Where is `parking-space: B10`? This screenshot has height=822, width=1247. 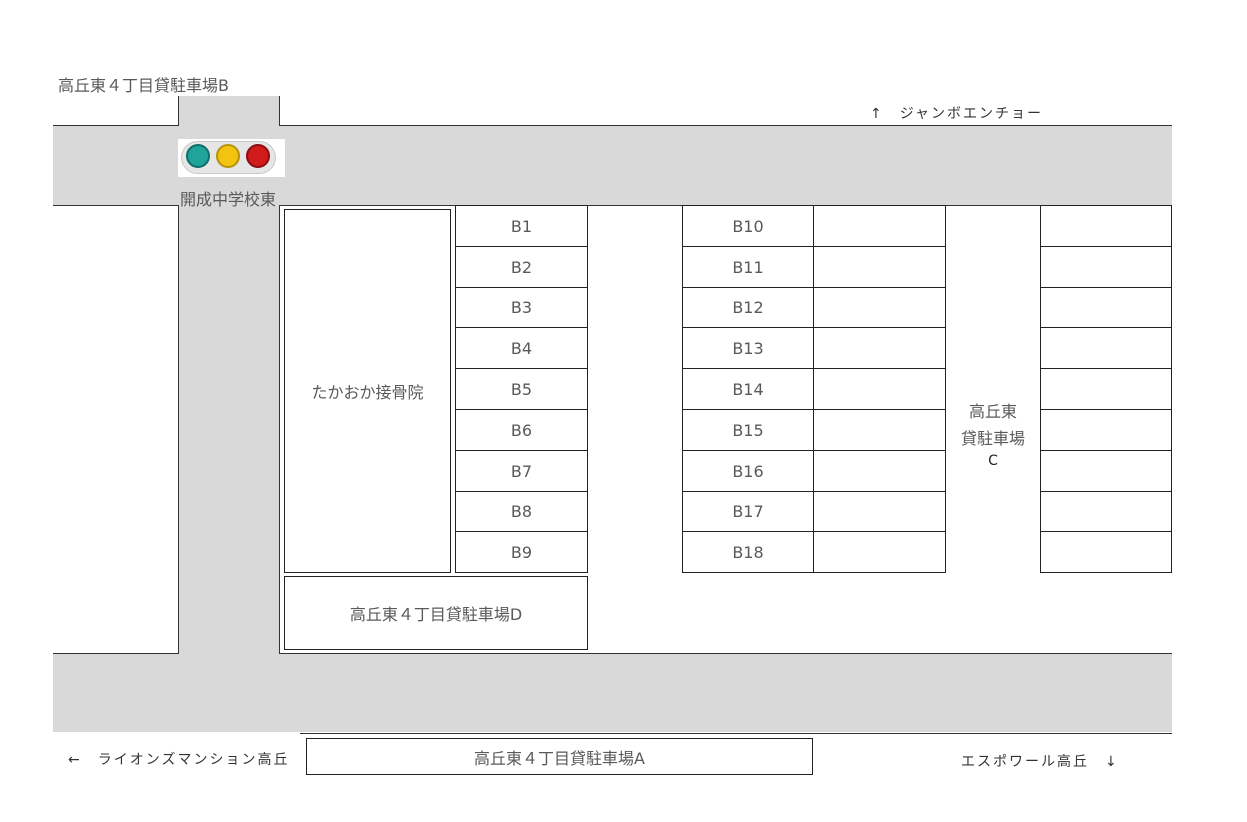
parking-space: B10 is located at coordinates (748, 226).